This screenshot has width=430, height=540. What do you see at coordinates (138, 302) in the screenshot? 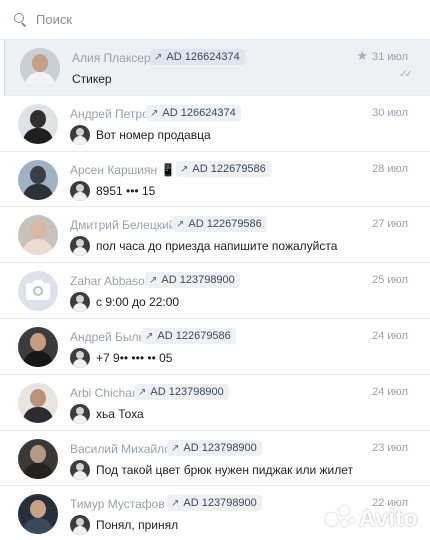
I see `message-preview-text: с 9:00 до 22:00` at bounding box center [138, 302].